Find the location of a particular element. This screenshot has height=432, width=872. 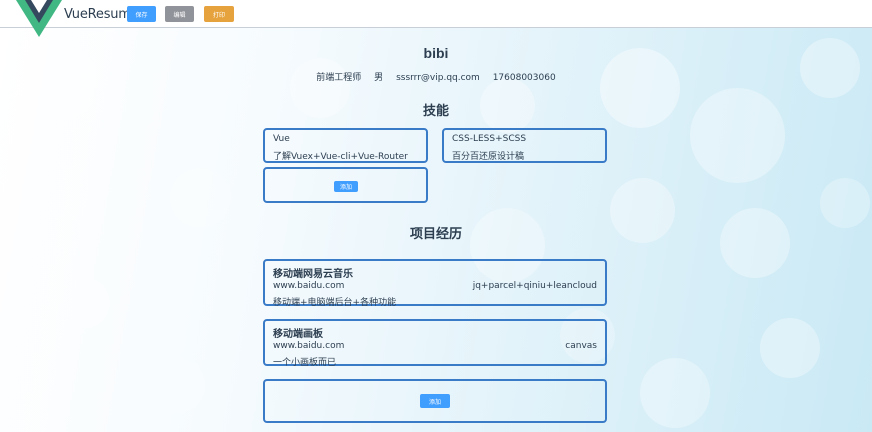

profile-email: sssrrr@vip.qq.com is located at coordinates (438, 78).